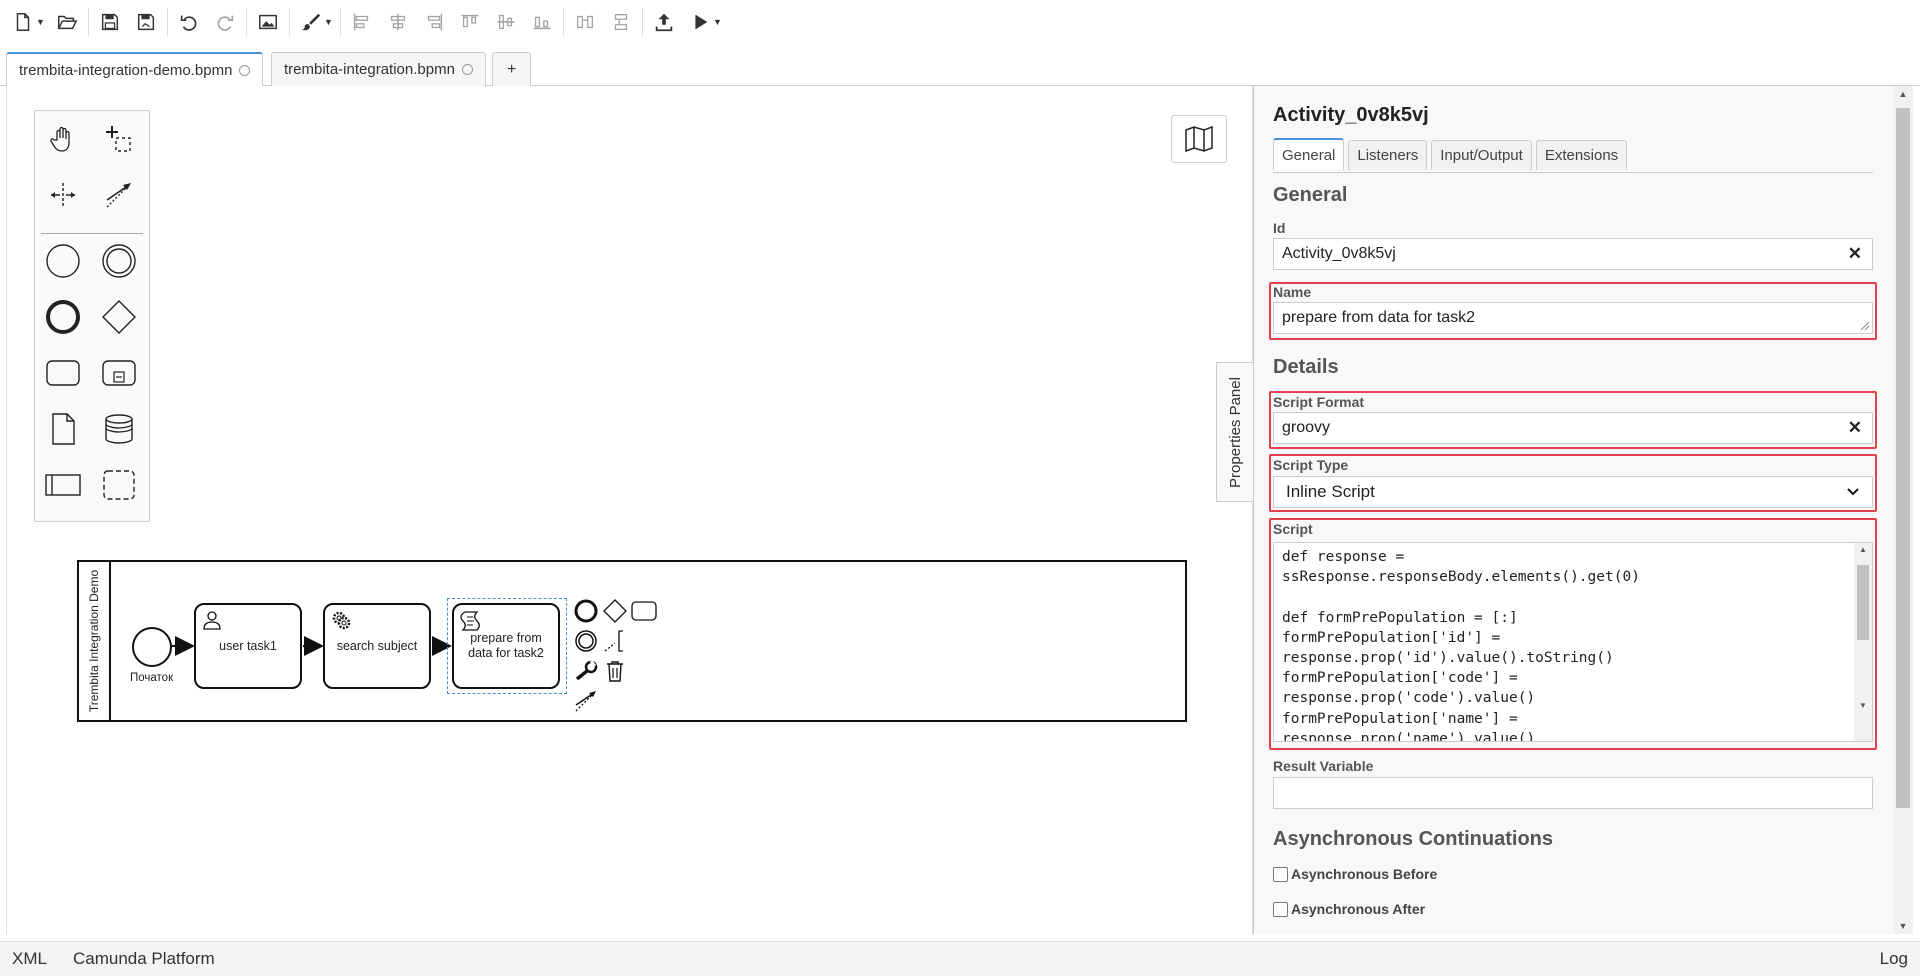 This screenshot has width=1920, height=976. I want to click on intermediate-event-icon, so click(586, 641).